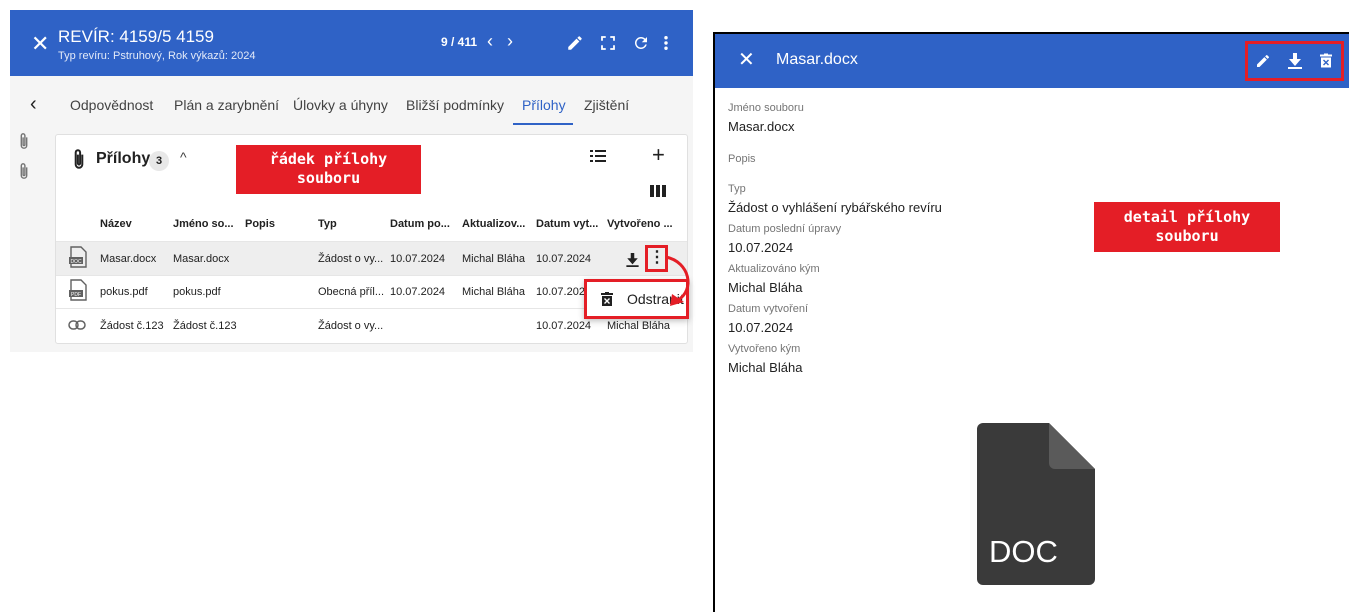  What do you see at coordinates (1032, 61) in the screenshot?
I see `attachment-detail-header: ✕ Masar.docx` at bounding box center [1032, 61].